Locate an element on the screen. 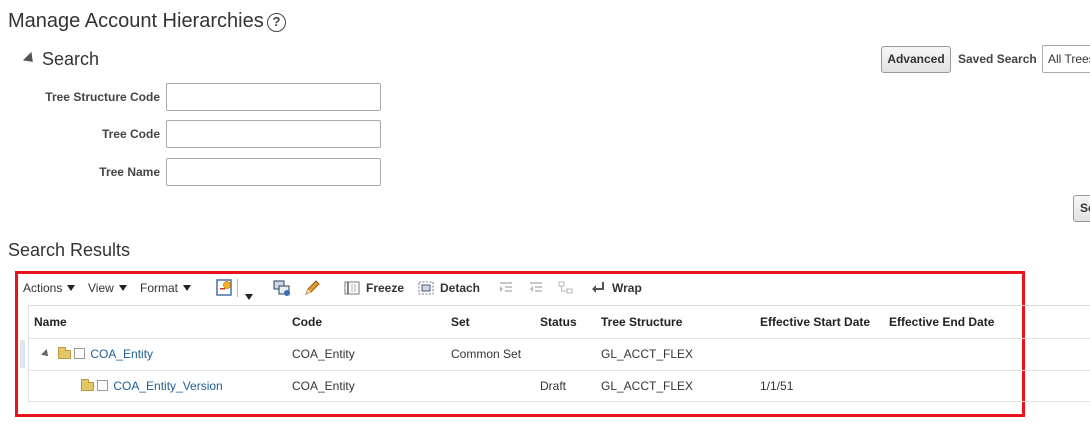 This screenshot has width=1090, height=424. table-top-border is located at coordinates (559, 305).